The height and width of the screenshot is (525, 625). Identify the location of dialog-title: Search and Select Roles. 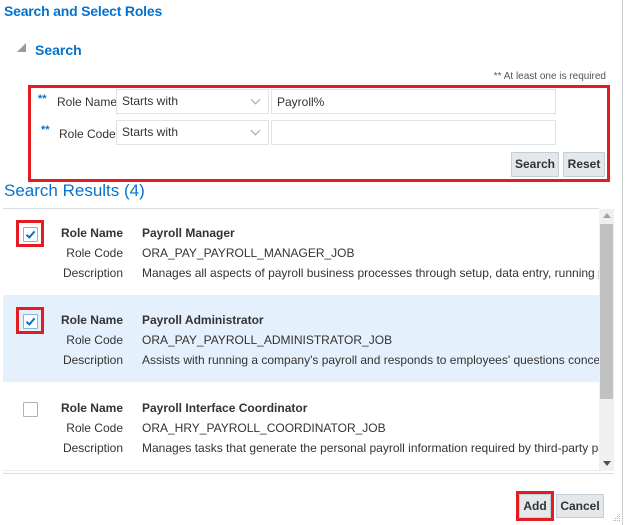
(83, 11).